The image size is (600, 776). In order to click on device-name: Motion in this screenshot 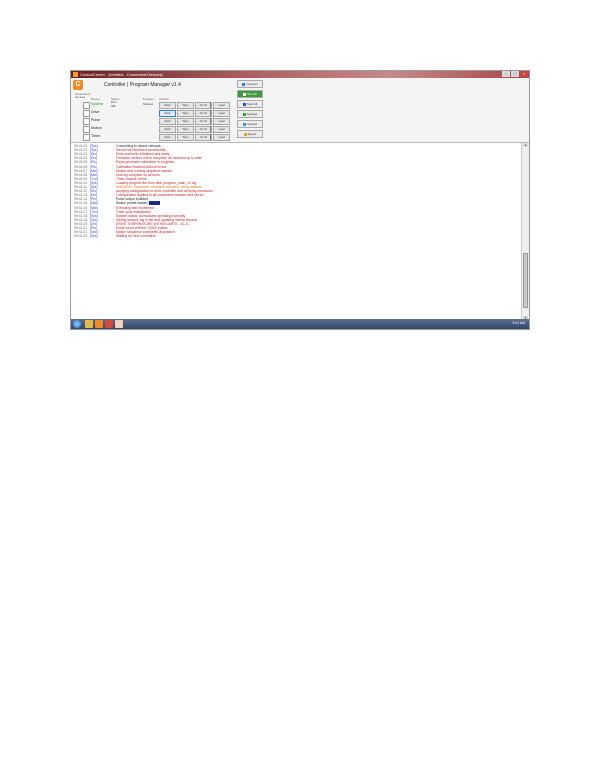, I will do `click(96, 128)`.